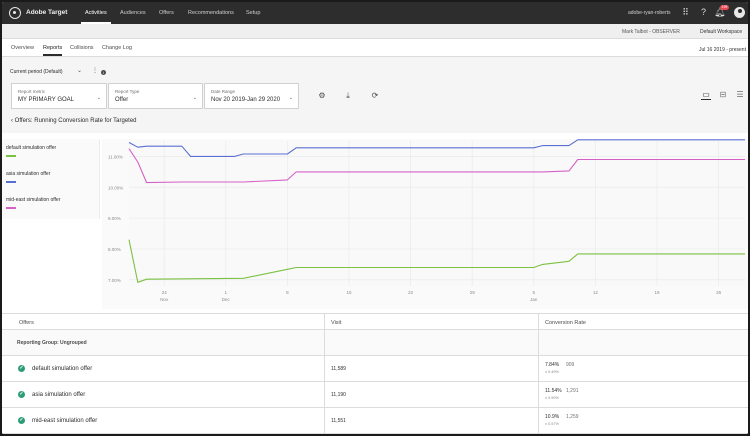  What do you see at coordinates (724, 7) in the screenshot?
I see `notification-badge: 199` at bounding box center [724, 7].